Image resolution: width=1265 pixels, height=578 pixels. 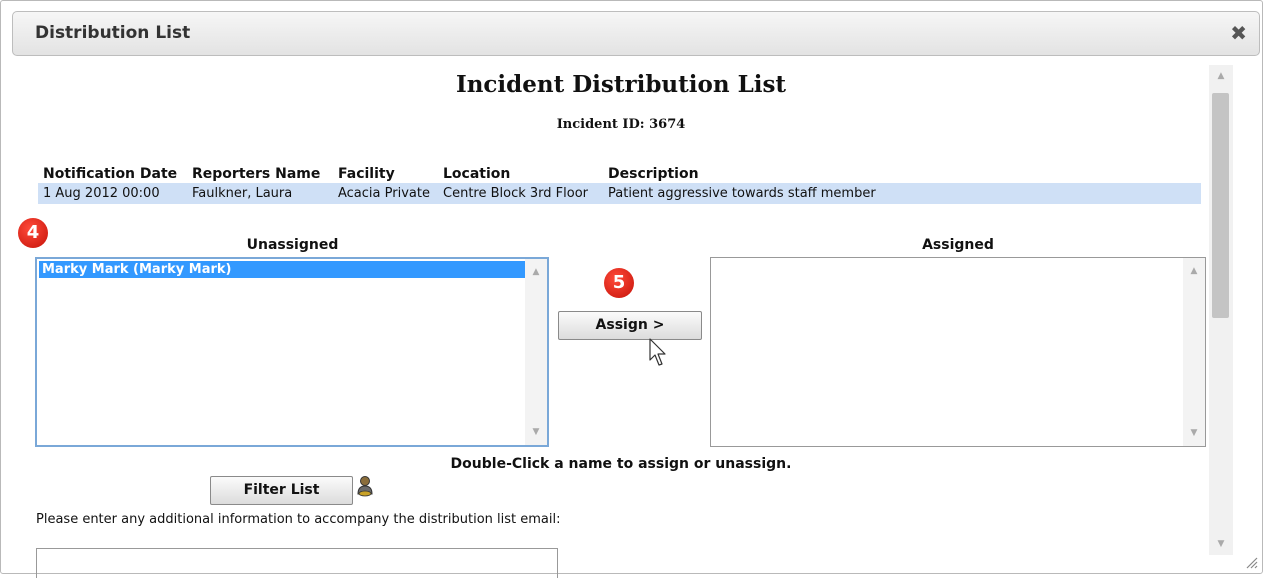 What do you see at coordinates (242, 193) in the screenshot?
I see `cell-reporters-name: Faulkner, Laura` at bounding box center [242, 193].